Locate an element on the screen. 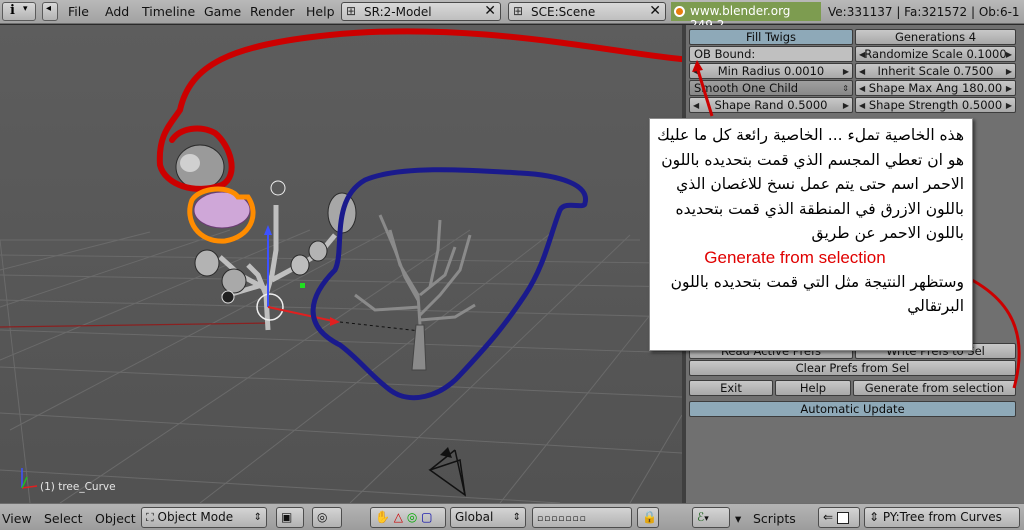 This screenshot has width=1024, height=530. draw-type-button: ▣ is located at coordinates (290, 517).